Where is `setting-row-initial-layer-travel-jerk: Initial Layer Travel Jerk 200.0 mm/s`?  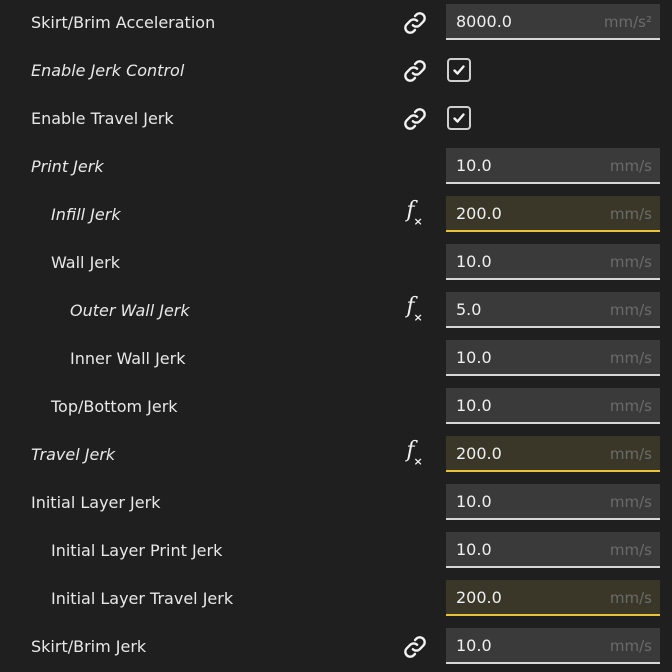
setting-row-initial-layer-travel-jerk: Initial Layer Travel Jerk 200.0 mm/s is located at coordinates (336, 600).